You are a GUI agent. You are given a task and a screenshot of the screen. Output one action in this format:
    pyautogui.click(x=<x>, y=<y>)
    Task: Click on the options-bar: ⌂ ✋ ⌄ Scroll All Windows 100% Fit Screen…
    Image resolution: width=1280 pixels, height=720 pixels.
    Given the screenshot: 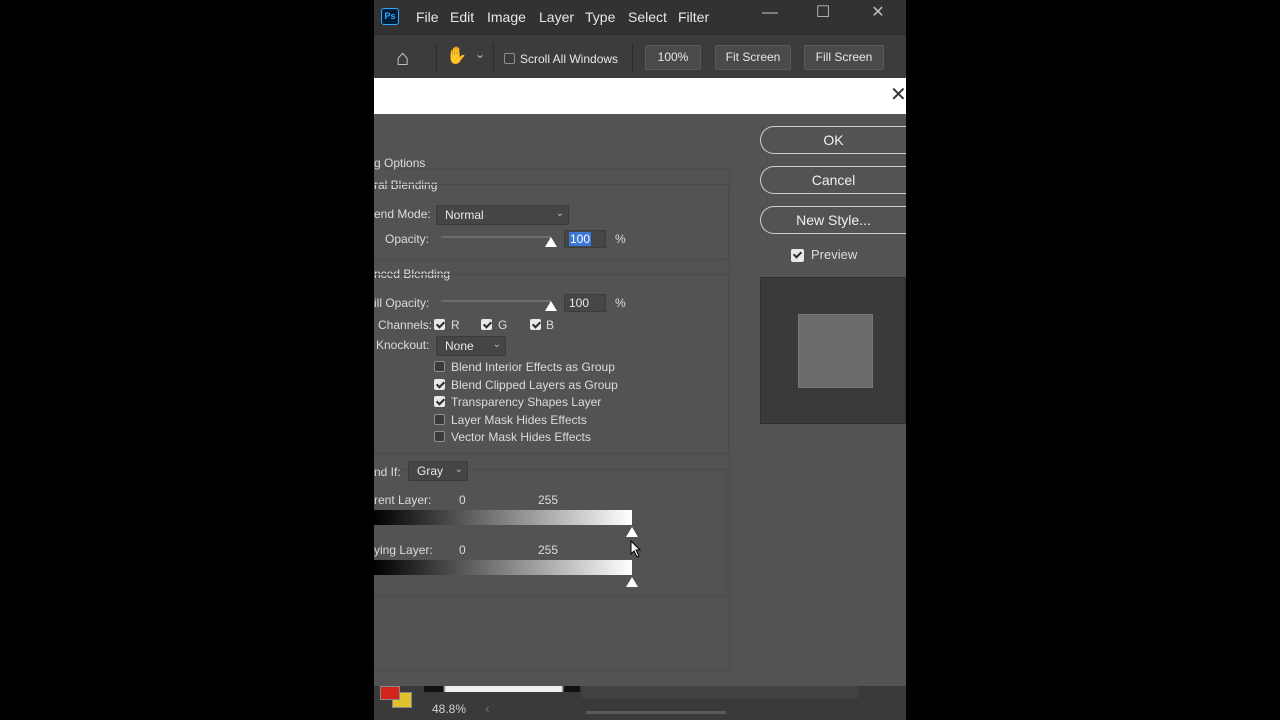 What is the action you would take?
    pyautogui.click(x=640, y=56)
    